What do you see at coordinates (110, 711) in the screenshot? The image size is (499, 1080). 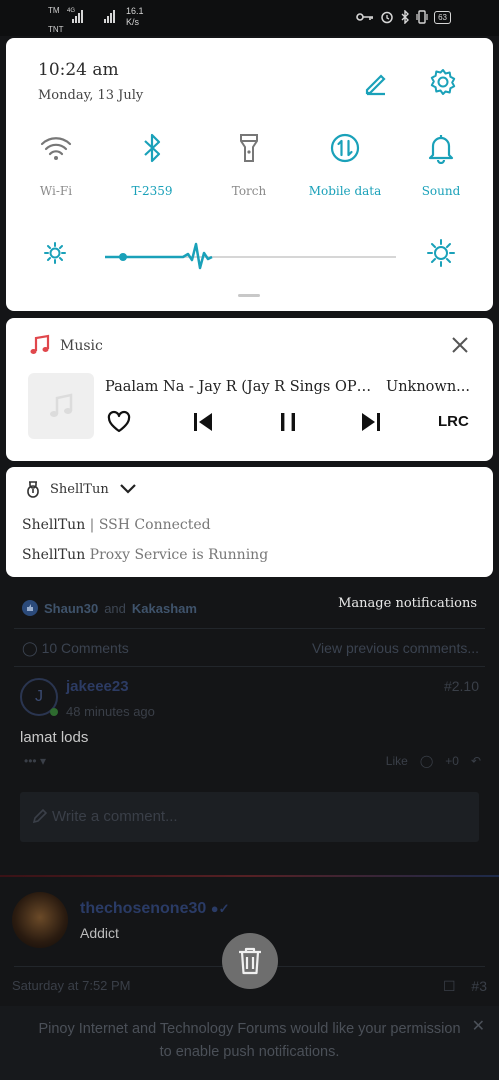 I see `comment-time: 48 minutes ago` at bounding box center [110, 711].